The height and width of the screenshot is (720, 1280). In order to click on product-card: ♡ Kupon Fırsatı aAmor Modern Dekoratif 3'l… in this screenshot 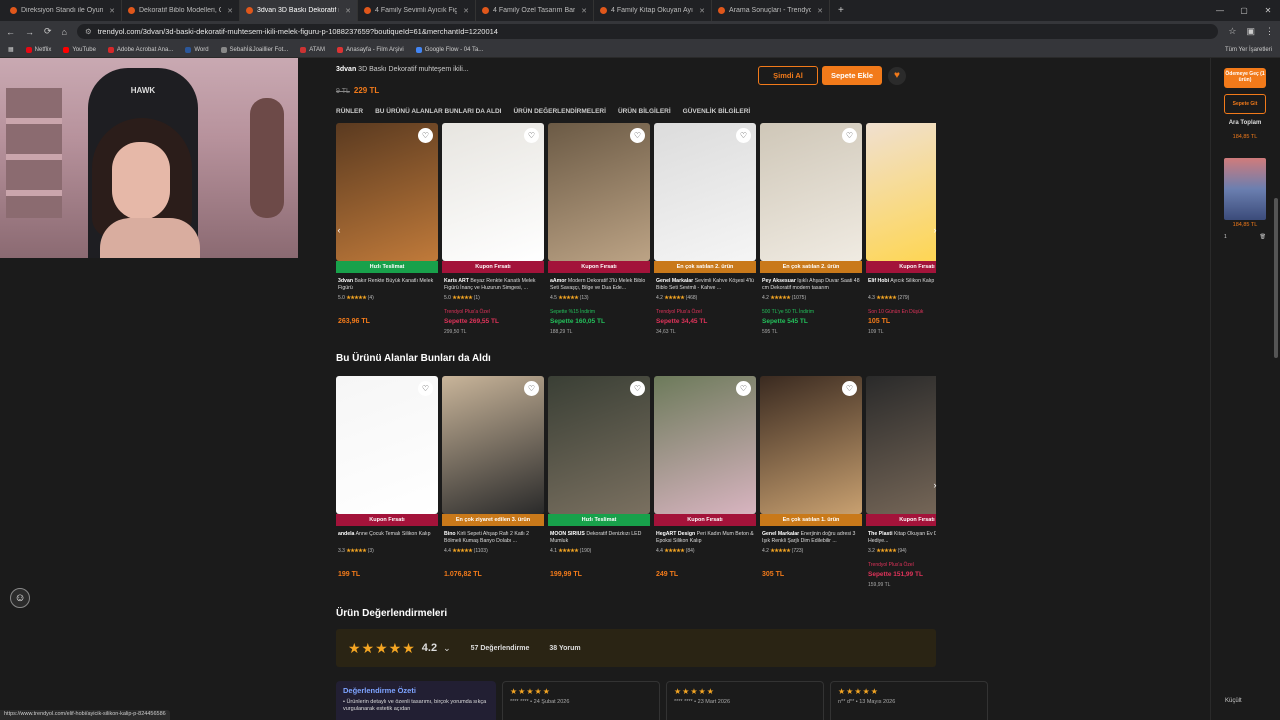, I will do `click(599, 230)`.